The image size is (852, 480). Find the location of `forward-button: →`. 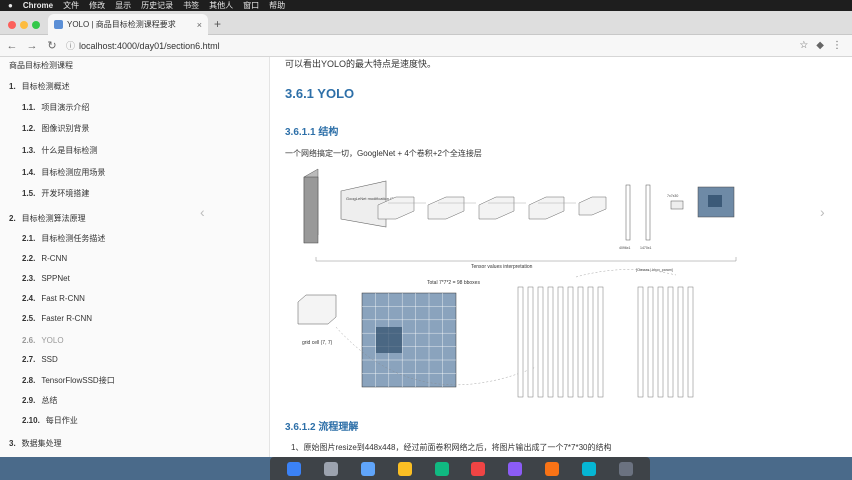

forward-button: → is located at coordinates (32, 46).